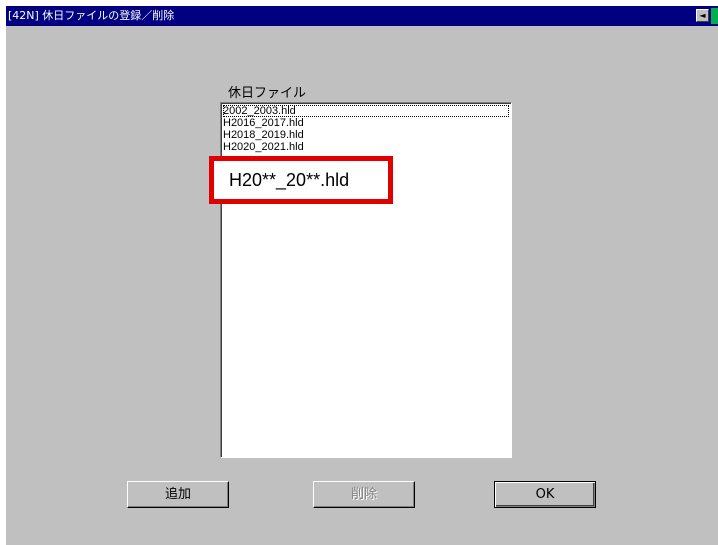  What do you see at coordinates (714, 16) in the screenshot?
I see `window-edge-indicator` at bounding box center [714, 16].